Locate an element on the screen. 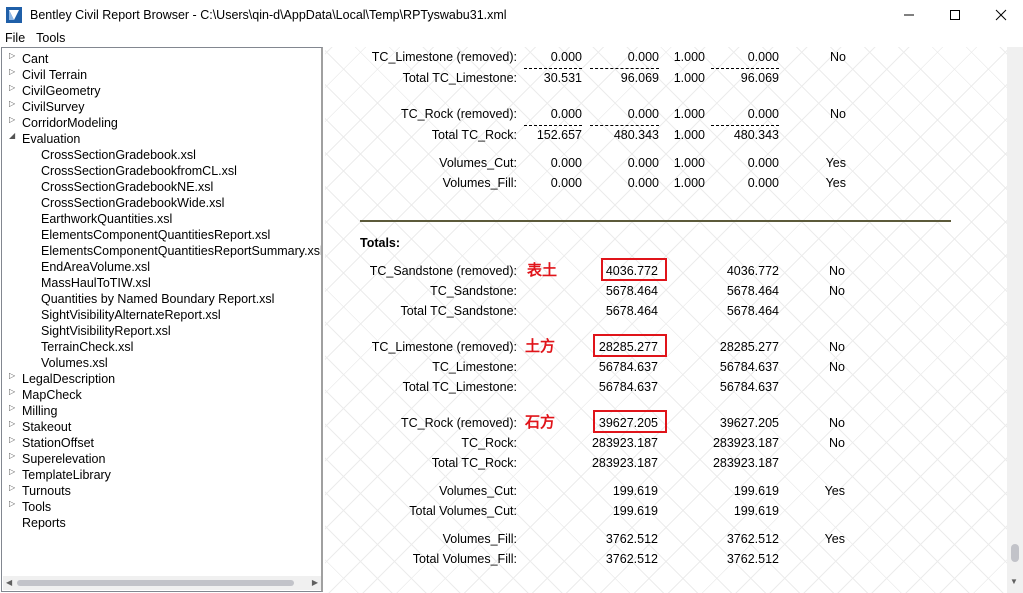  tree-child-item: CrossSectionGradebookWide.xsl is located at coordinates (132, 203).